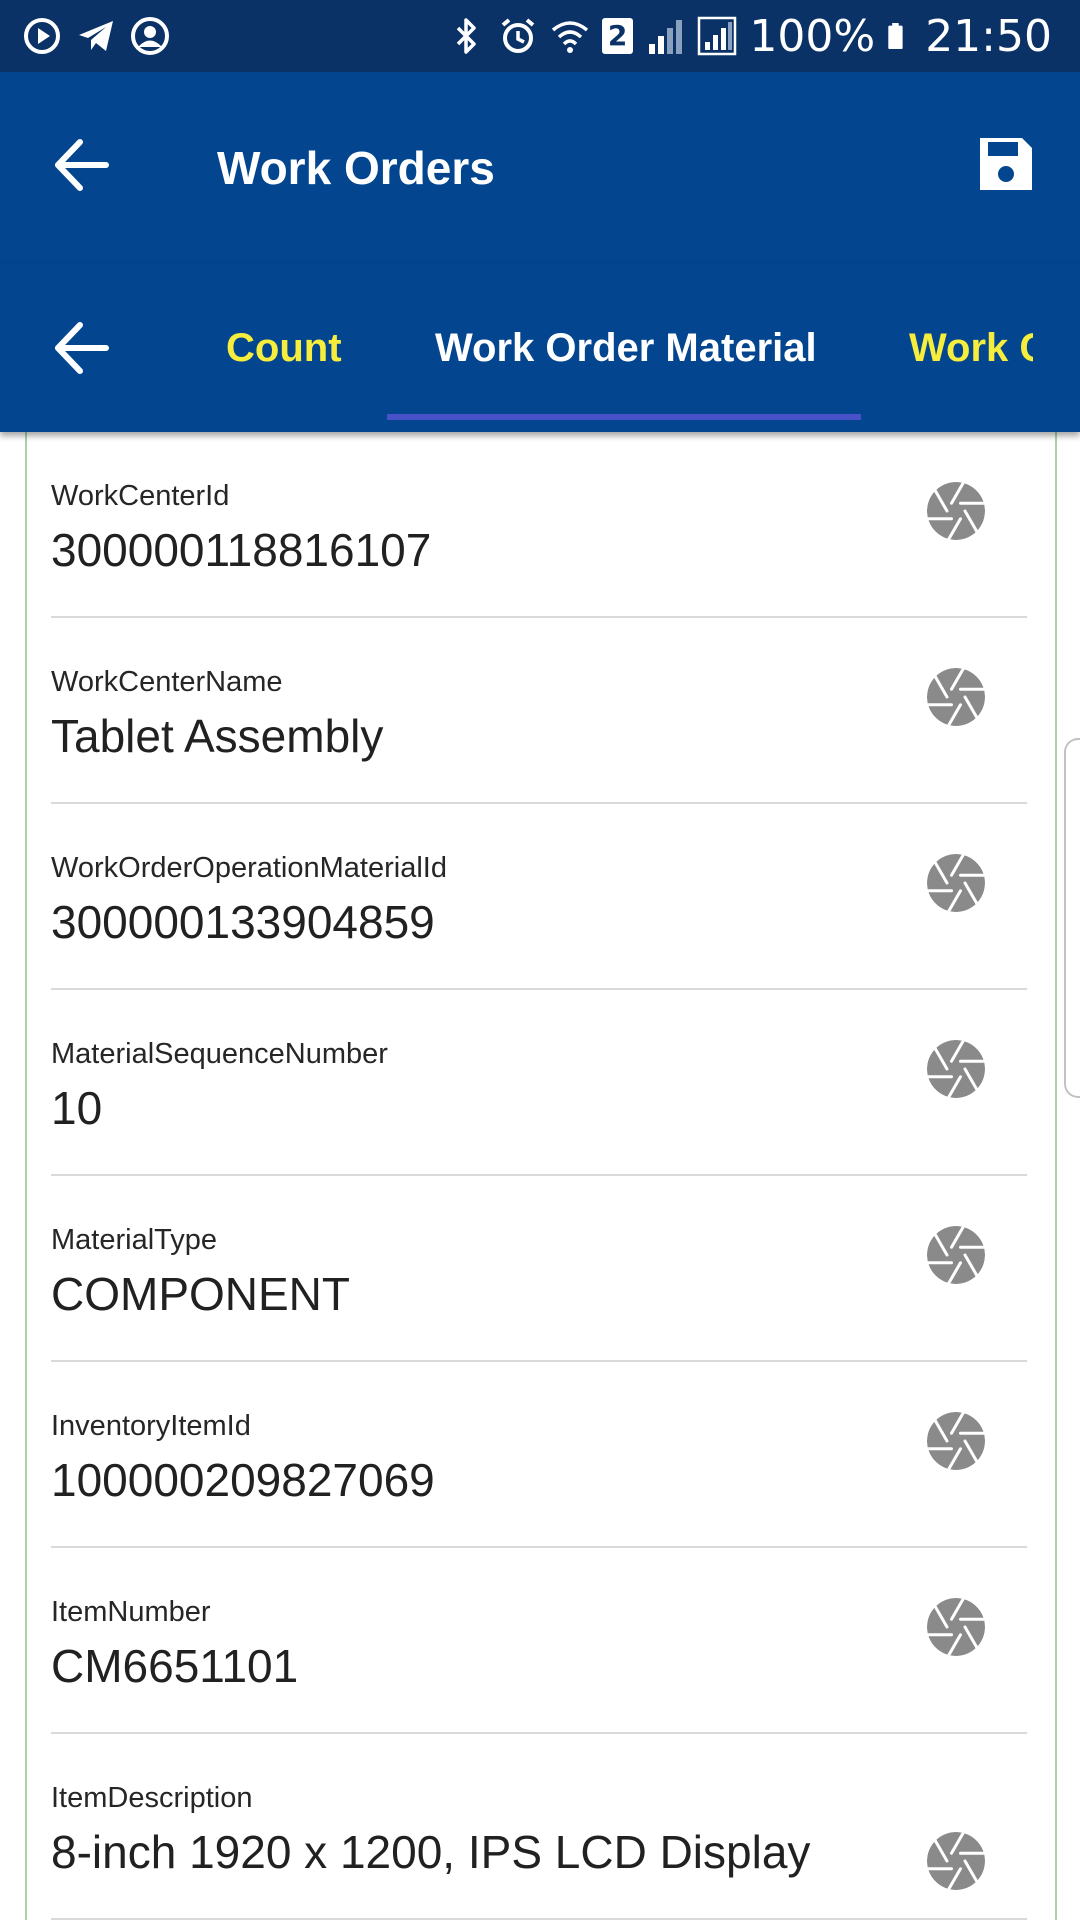 The image size is (1080, 1920). What do you see at coordinates (131, 1612) in the screenshot?
I see `field-label: ItemNumber` at bounding box center [131, 1612].